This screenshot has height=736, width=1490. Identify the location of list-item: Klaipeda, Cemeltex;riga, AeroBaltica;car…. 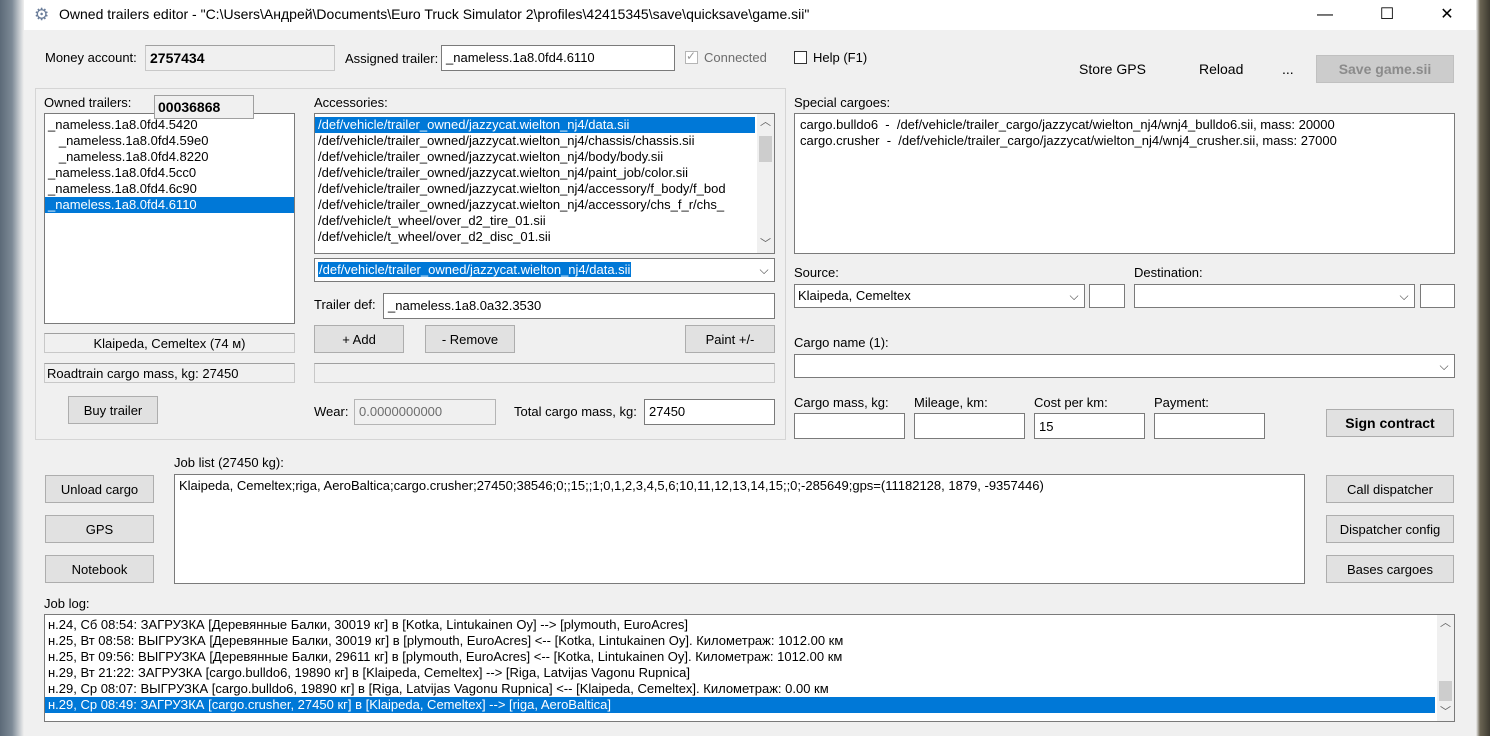
(739, 486).